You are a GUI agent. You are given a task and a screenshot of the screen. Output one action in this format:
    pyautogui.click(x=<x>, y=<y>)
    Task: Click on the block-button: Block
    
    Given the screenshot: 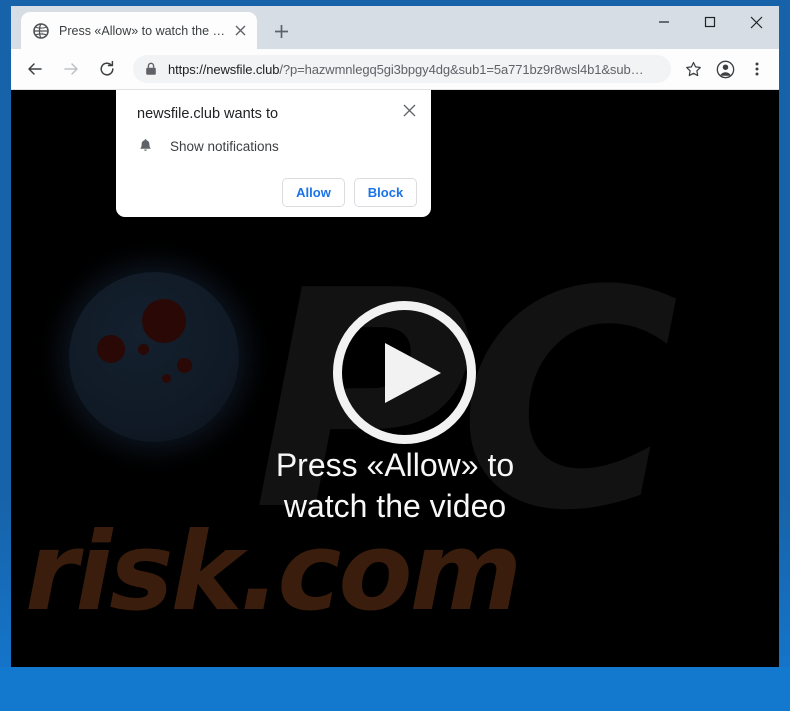 What is the action you would take?
    pyautogui.click(x=385, y=192)
    